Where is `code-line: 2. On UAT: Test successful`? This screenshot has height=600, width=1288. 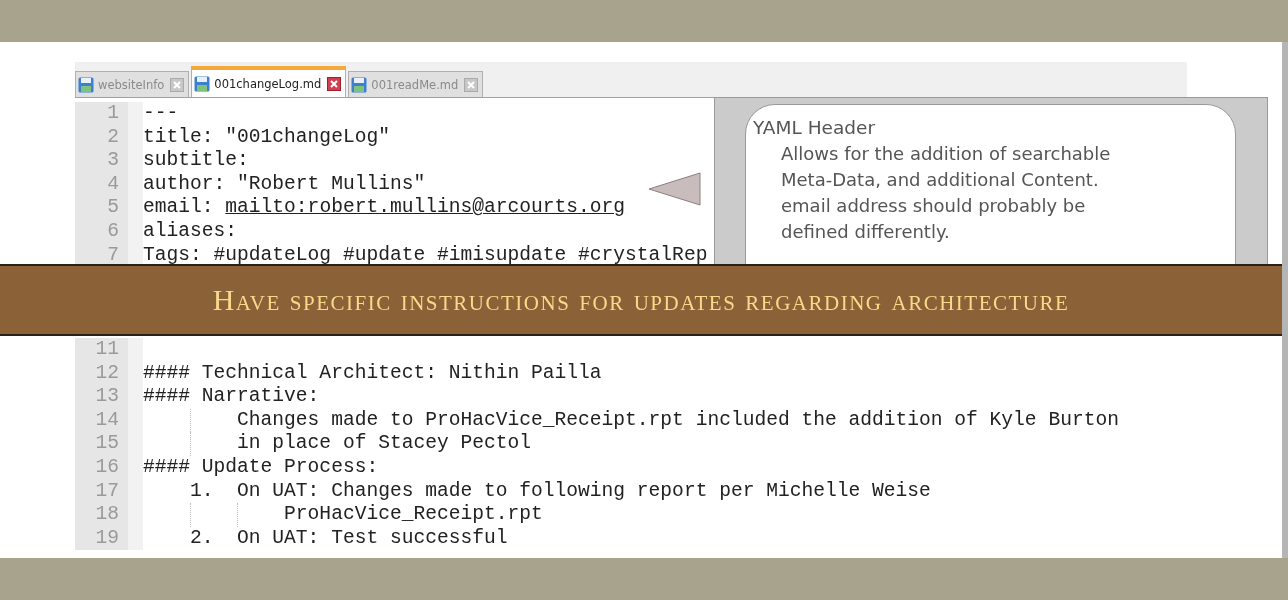
code-line: 2. On UAT: Test successful is located at coordinates (348, 537).